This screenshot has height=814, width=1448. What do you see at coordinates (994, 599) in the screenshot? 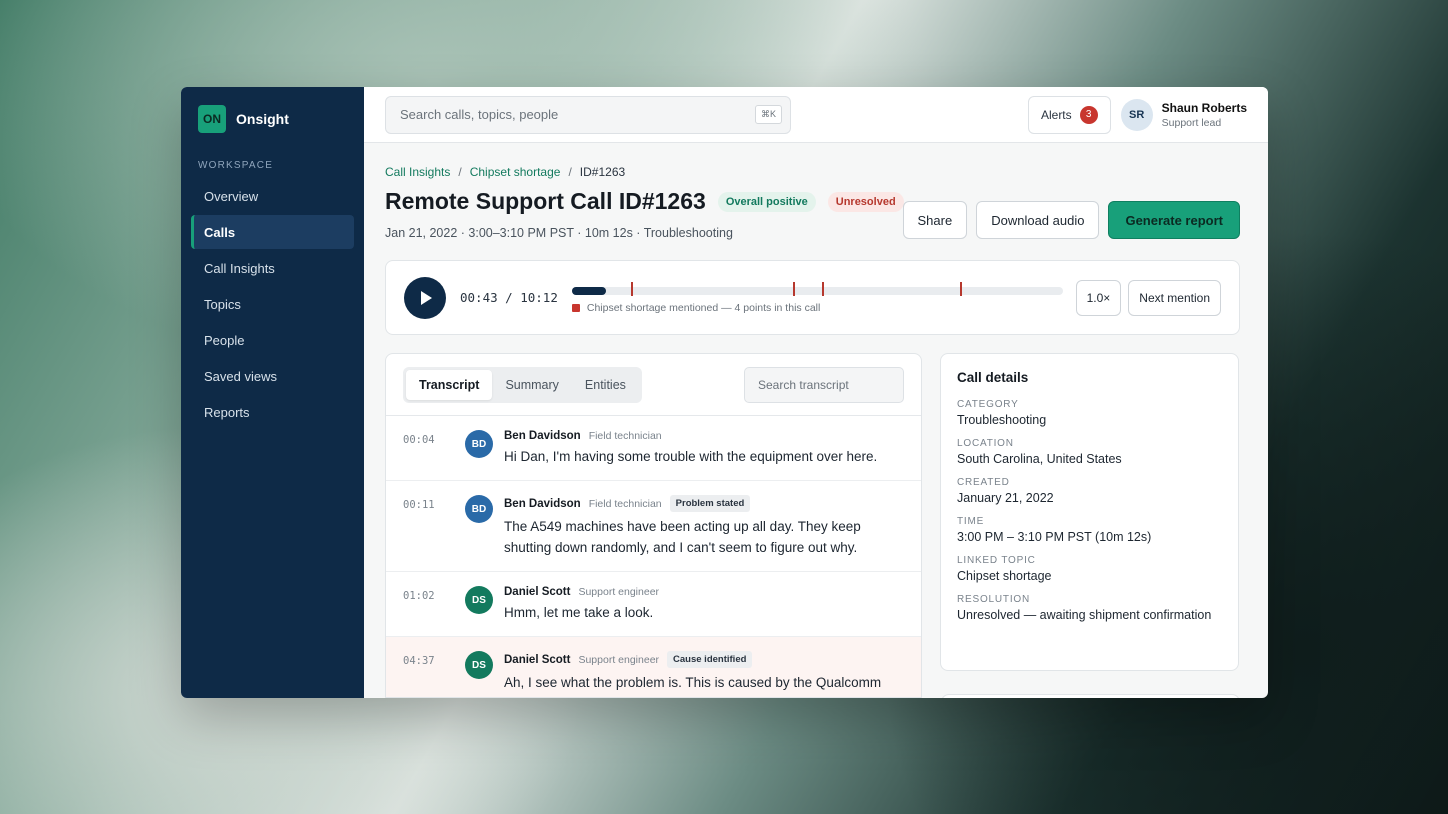
I see `detail-label-resolution: RESOLUTION` at bounding box center [994, 599].